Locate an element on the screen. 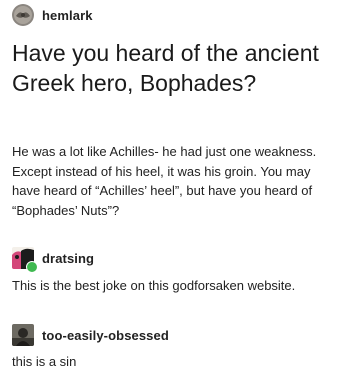  gray-moth-avatar-icon is located at coordinates (23, 15).